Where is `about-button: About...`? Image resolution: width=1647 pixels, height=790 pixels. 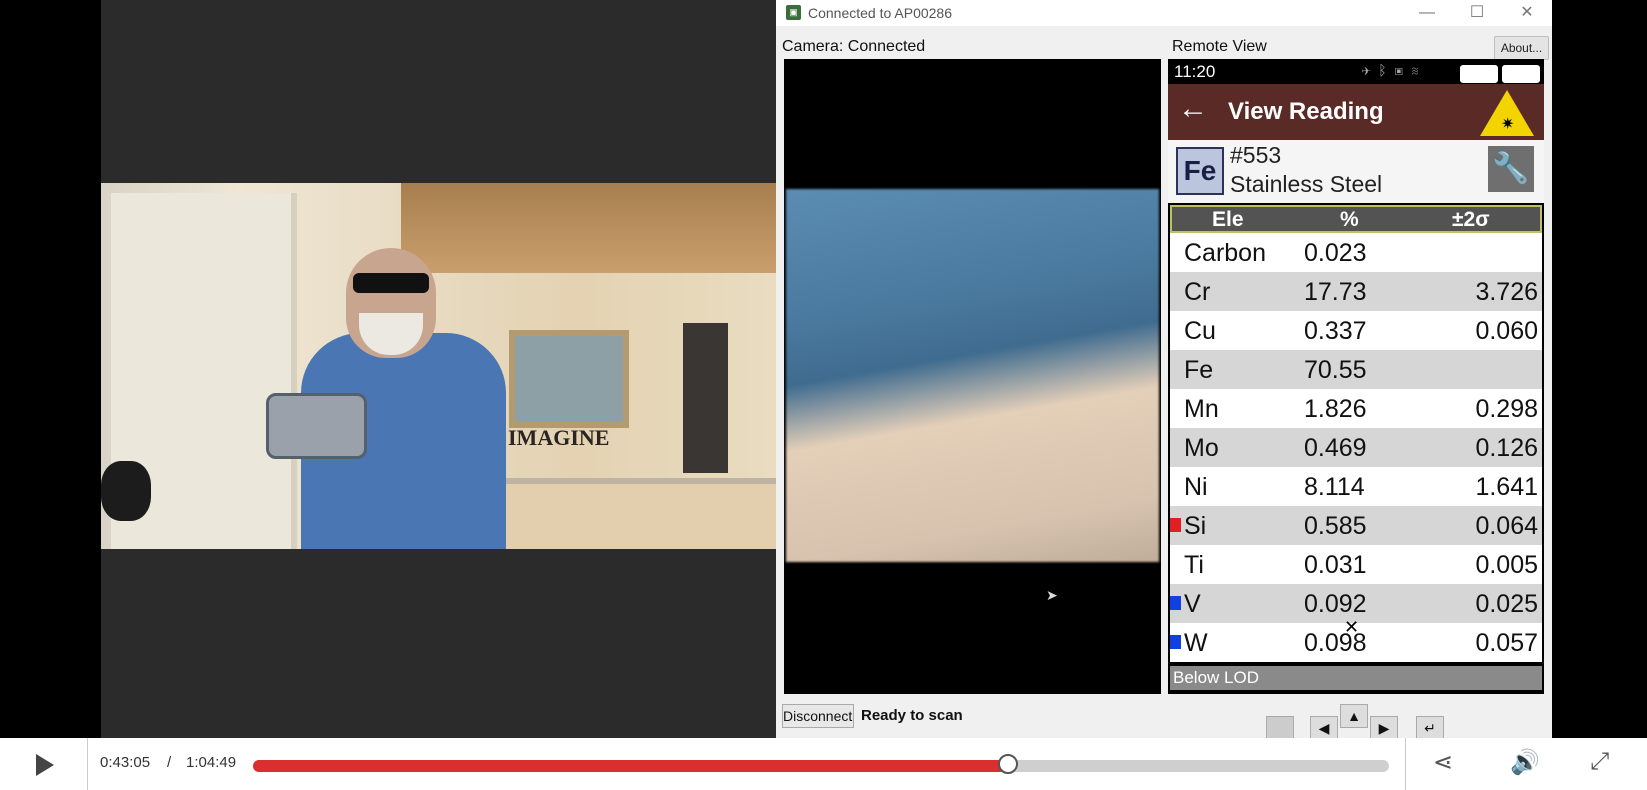
about-button: About... is located at coordinates (1521, 48).